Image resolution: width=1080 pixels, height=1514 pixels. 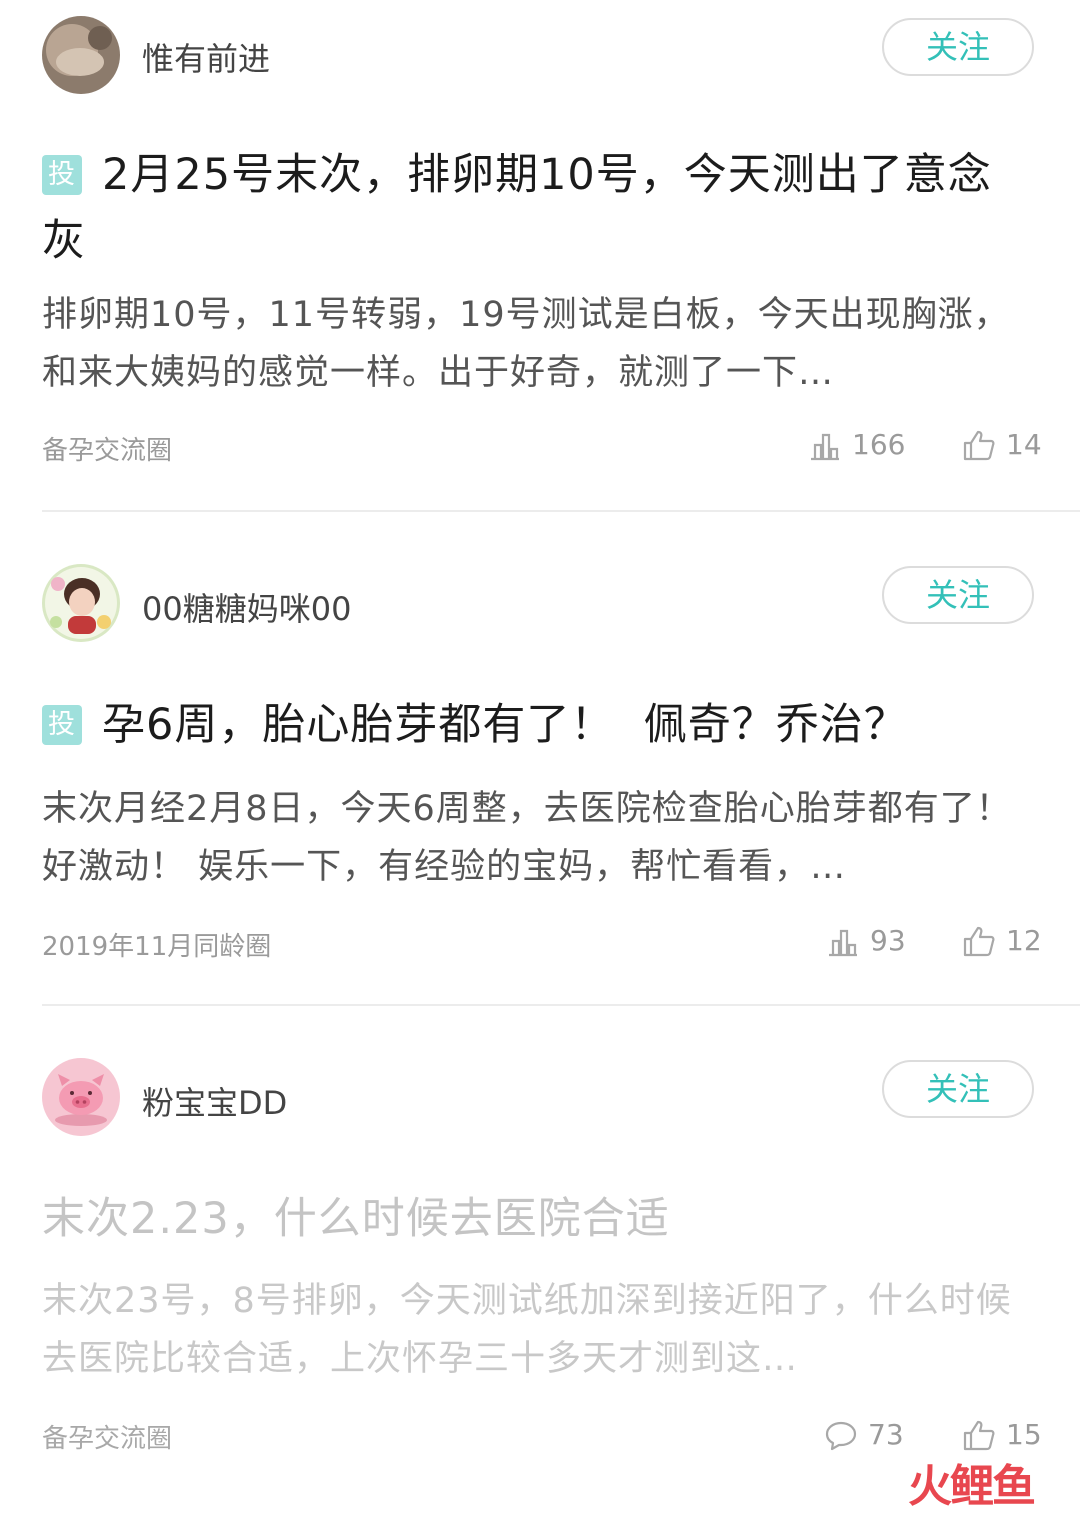 I want to click on likes-count: 14, so click(x=1024, y=444).